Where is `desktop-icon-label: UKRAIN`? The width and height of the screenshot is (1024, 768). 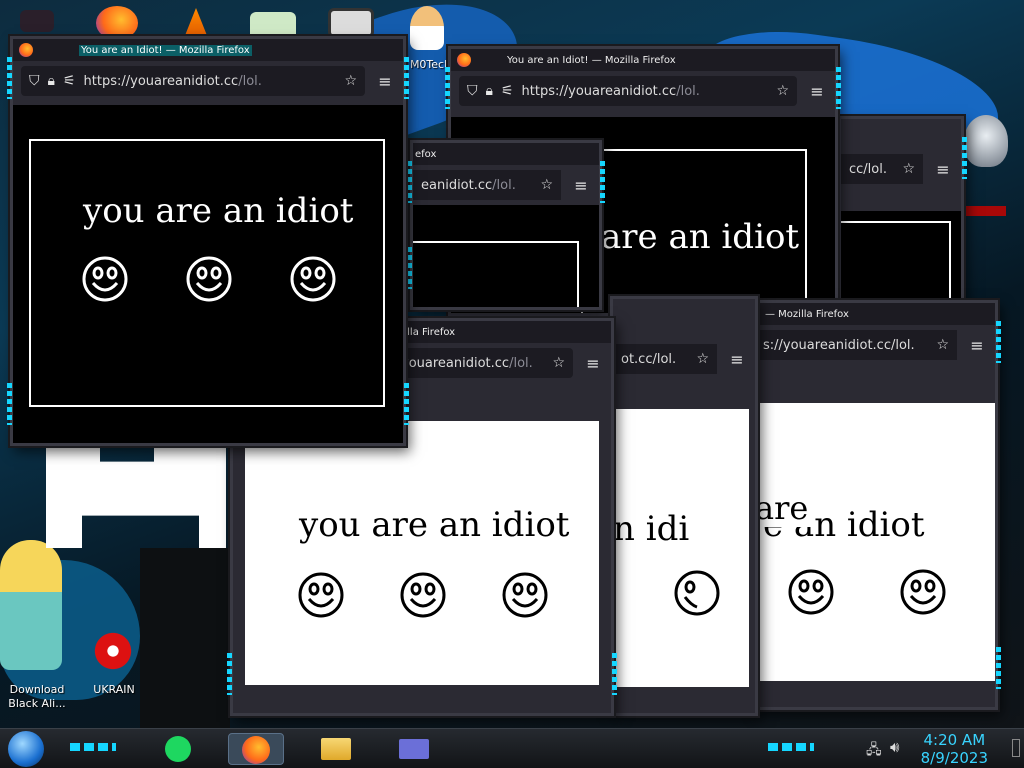 desktop-icon-label: UKRAIN is located at coordinates (114, 689).